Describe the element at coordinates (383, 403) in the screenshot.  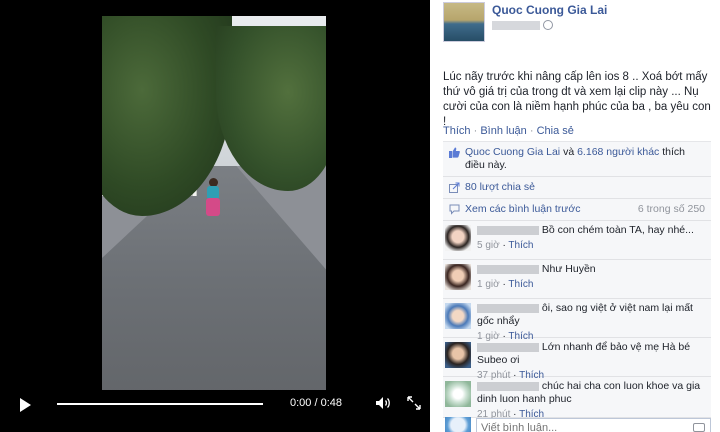
I see `volume-icon` at that location.